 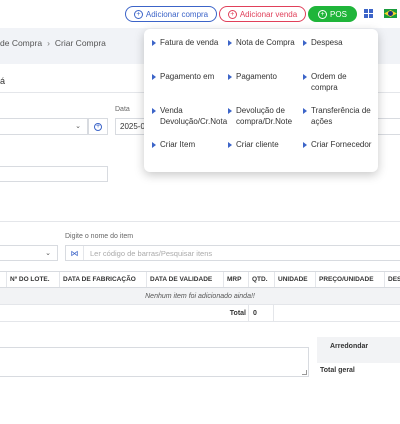 What do you see at coordinates (266, 116) in the screenshot?
I see `menu-item-purchase-return: Devolução de compra/Dr.Note` at bounding box center [266, 116].